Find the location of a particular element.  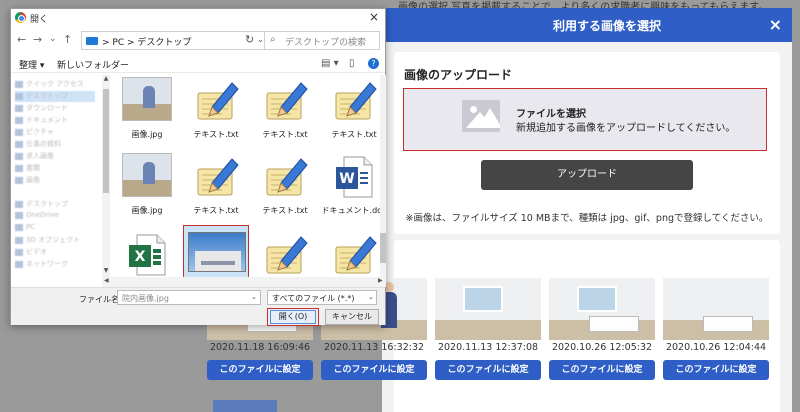

open-button: 開く(O) is located at coordinates (293, 317).